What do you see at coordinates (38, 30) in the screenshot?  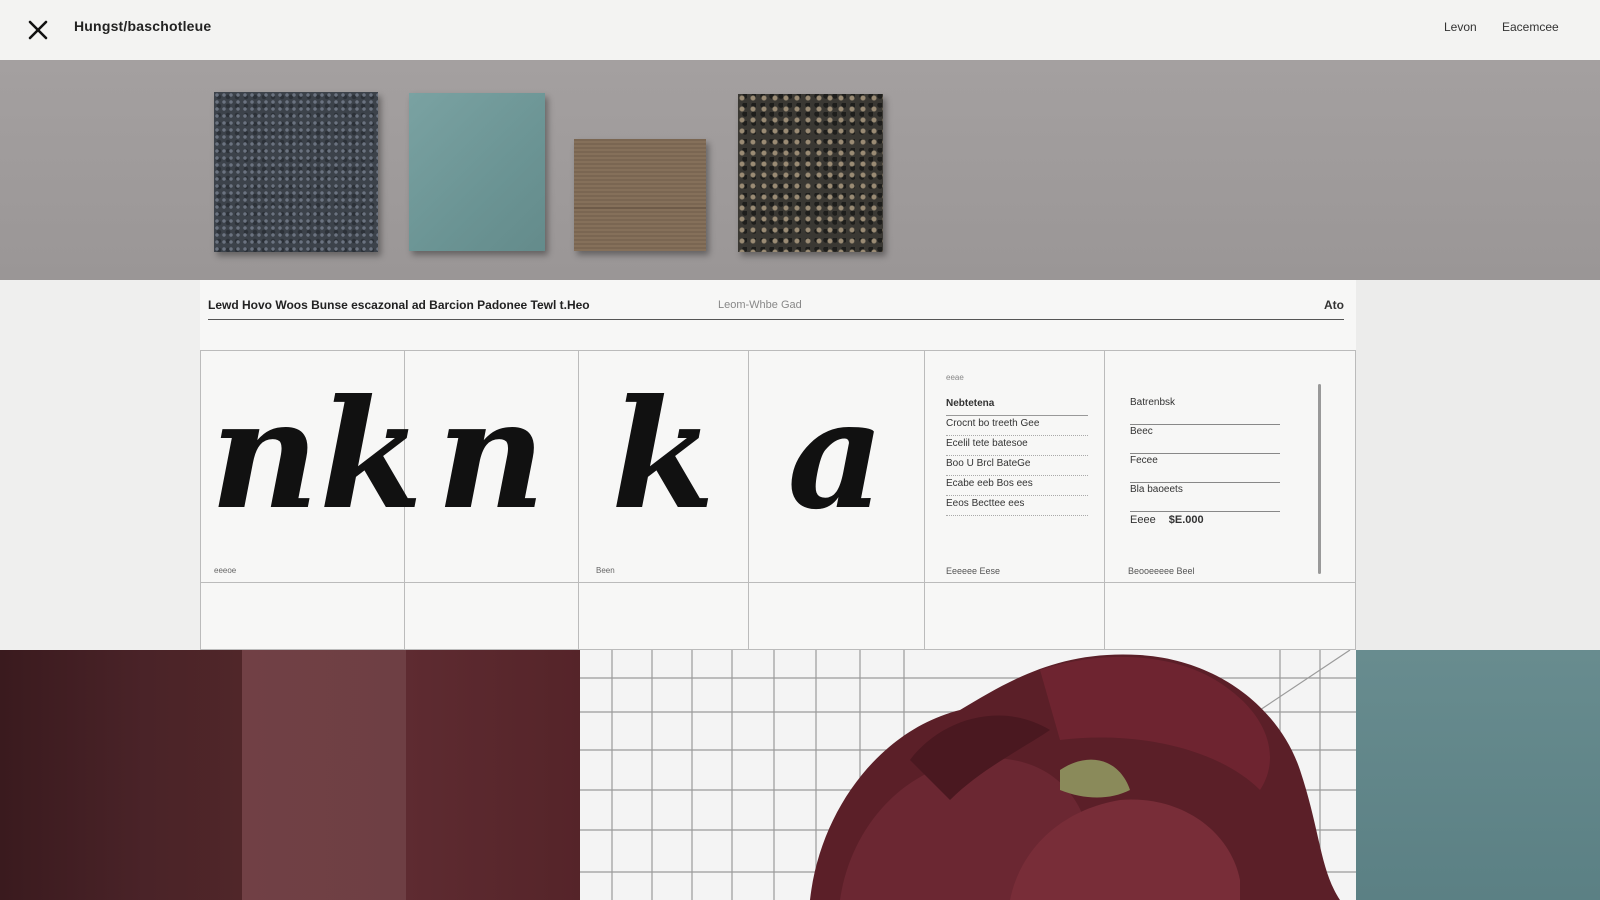 I see `close-icon` at bounding box center [38, 30].